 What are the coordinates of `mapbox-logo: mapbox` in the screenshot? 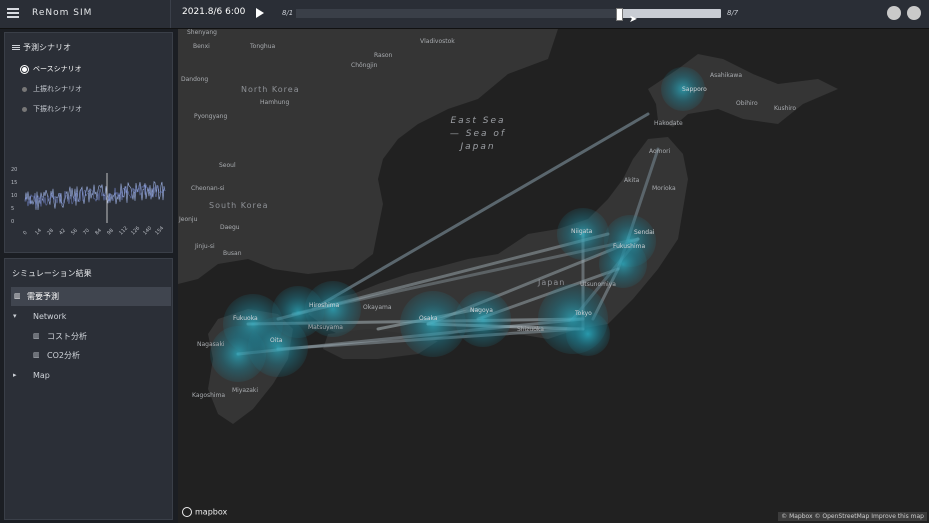 It's located at (204, 512).